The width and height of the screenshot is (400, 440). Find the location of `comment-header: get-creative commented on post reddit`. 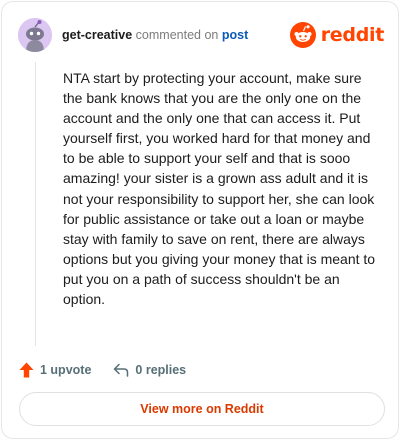

comment-header: get-creative commented on post reddit is located at coordinates (201, 35).